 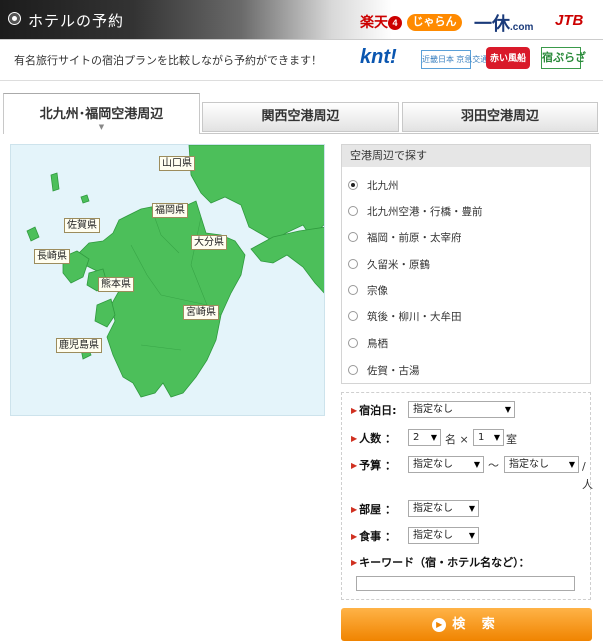 I want to click on people-select-value: 2, so click(x=416, y=437).